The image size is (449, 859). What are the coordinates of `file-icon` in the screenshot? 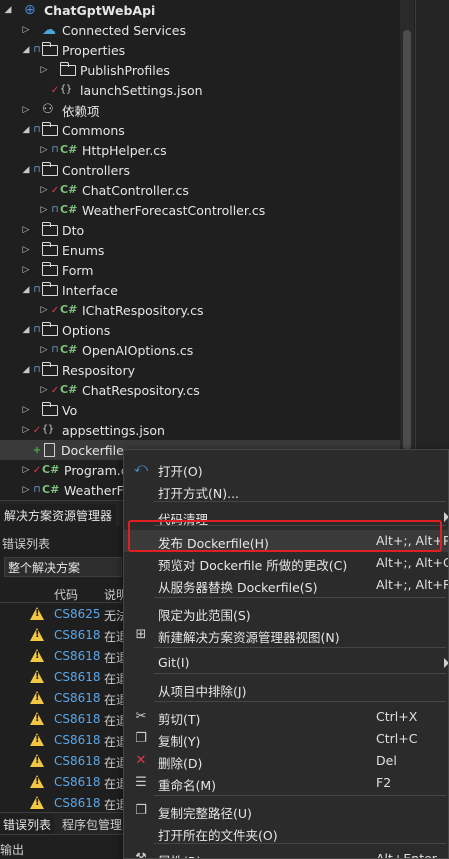 It's located at (49, 450).